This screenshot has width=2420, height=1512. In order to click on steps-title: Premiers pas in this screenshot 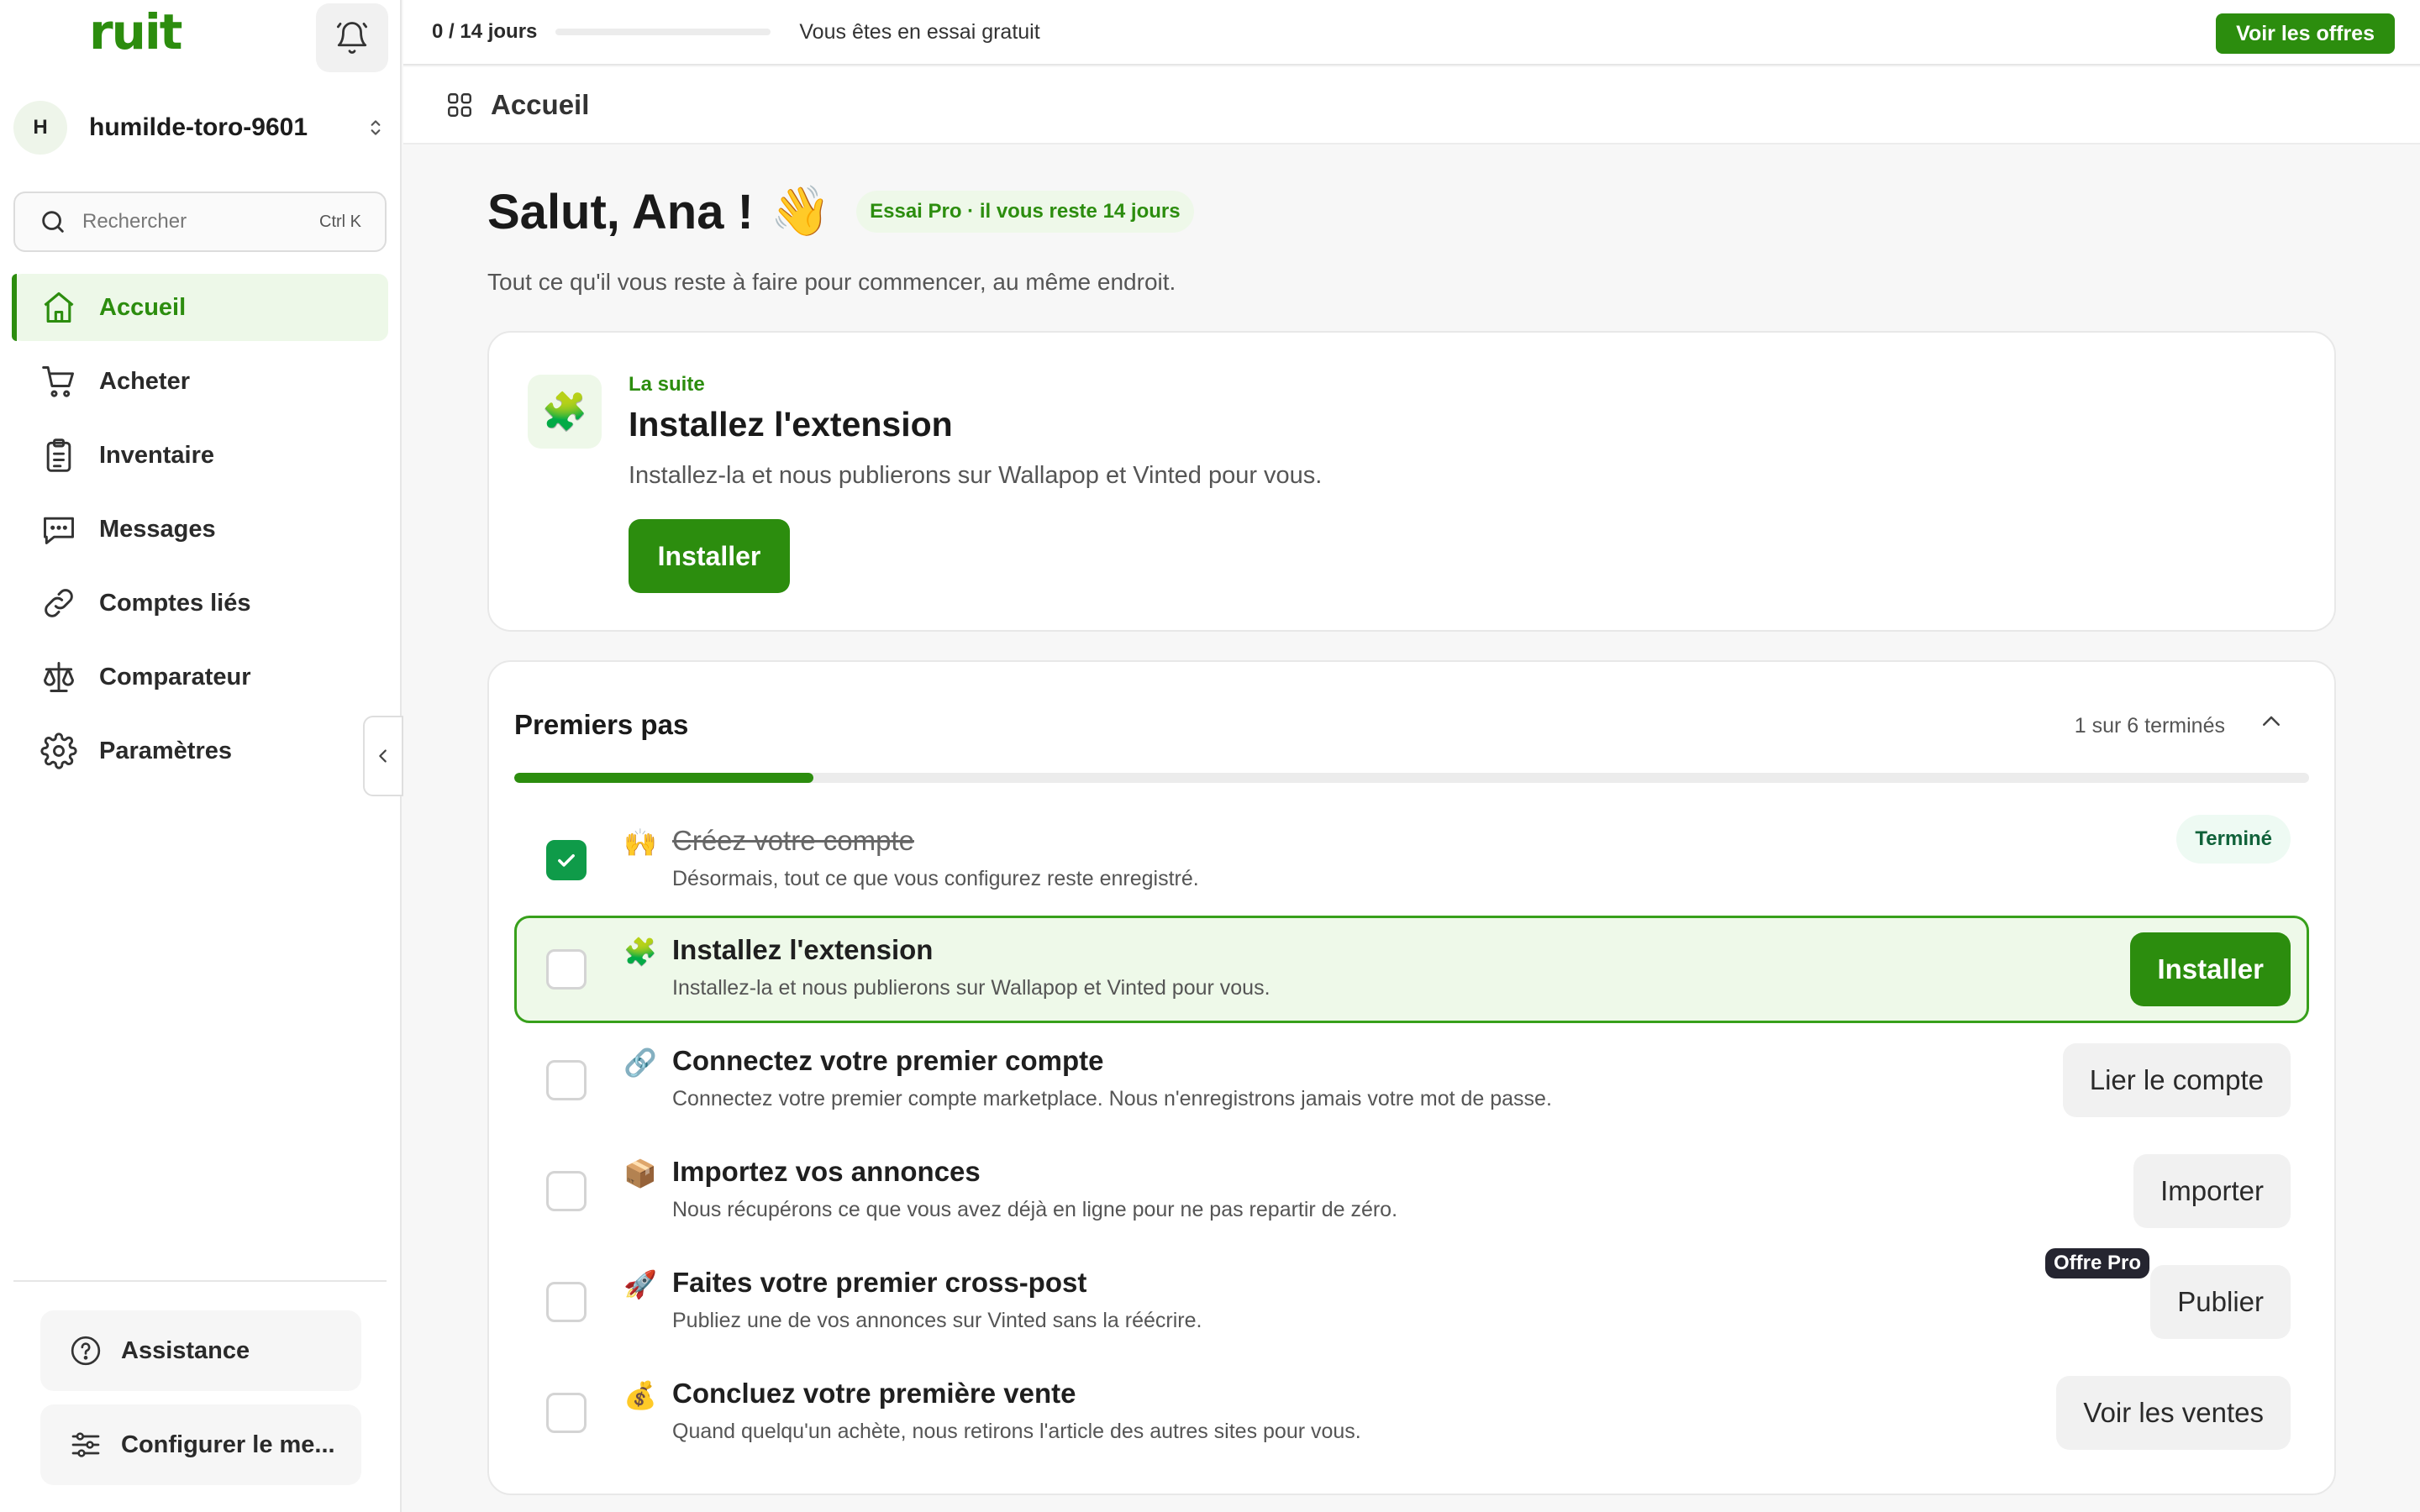, I will do `click(601, 724)`.